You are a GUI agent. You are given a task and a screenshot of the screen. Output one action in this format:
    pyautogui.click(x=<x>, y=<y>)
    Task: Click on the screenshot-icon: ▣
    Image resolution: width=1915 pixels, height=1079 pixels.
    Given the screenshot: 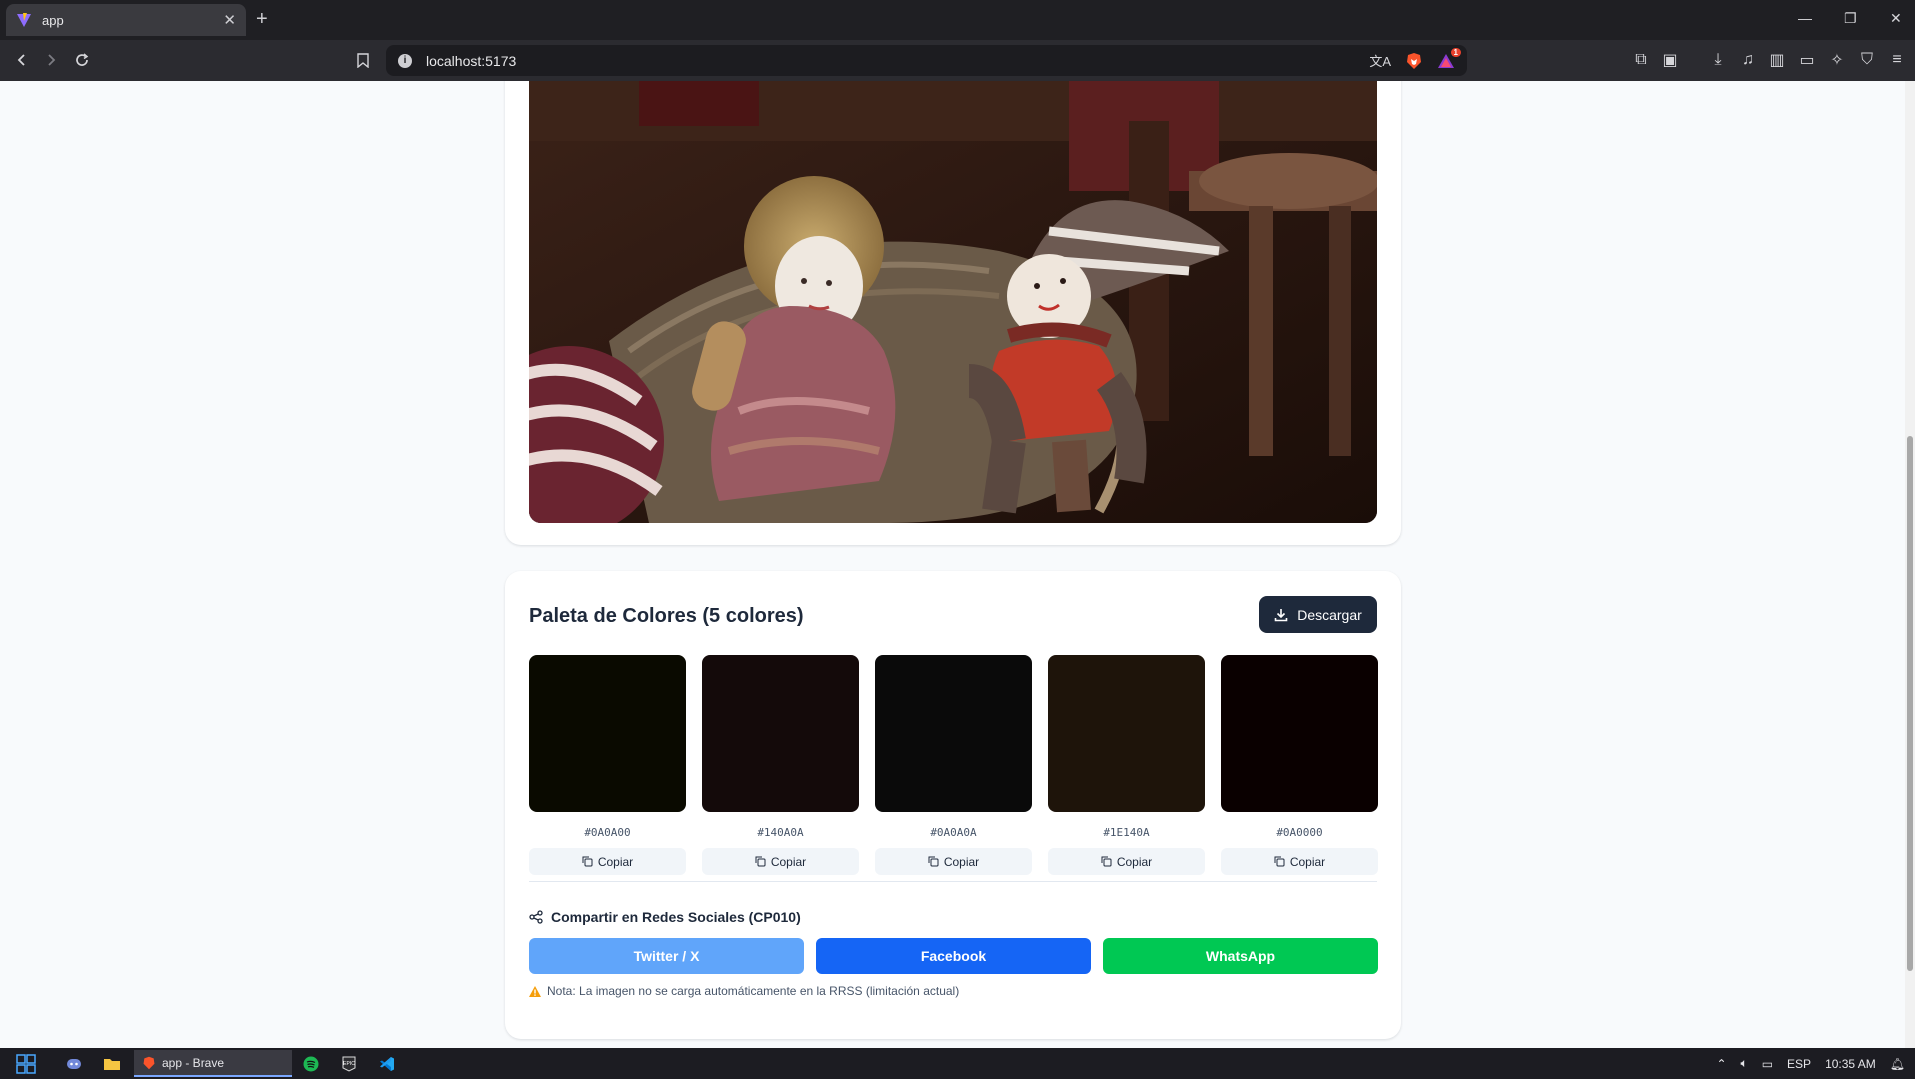 What is the action you would take?
    pyautogui.click(x=1670, y=60)
    